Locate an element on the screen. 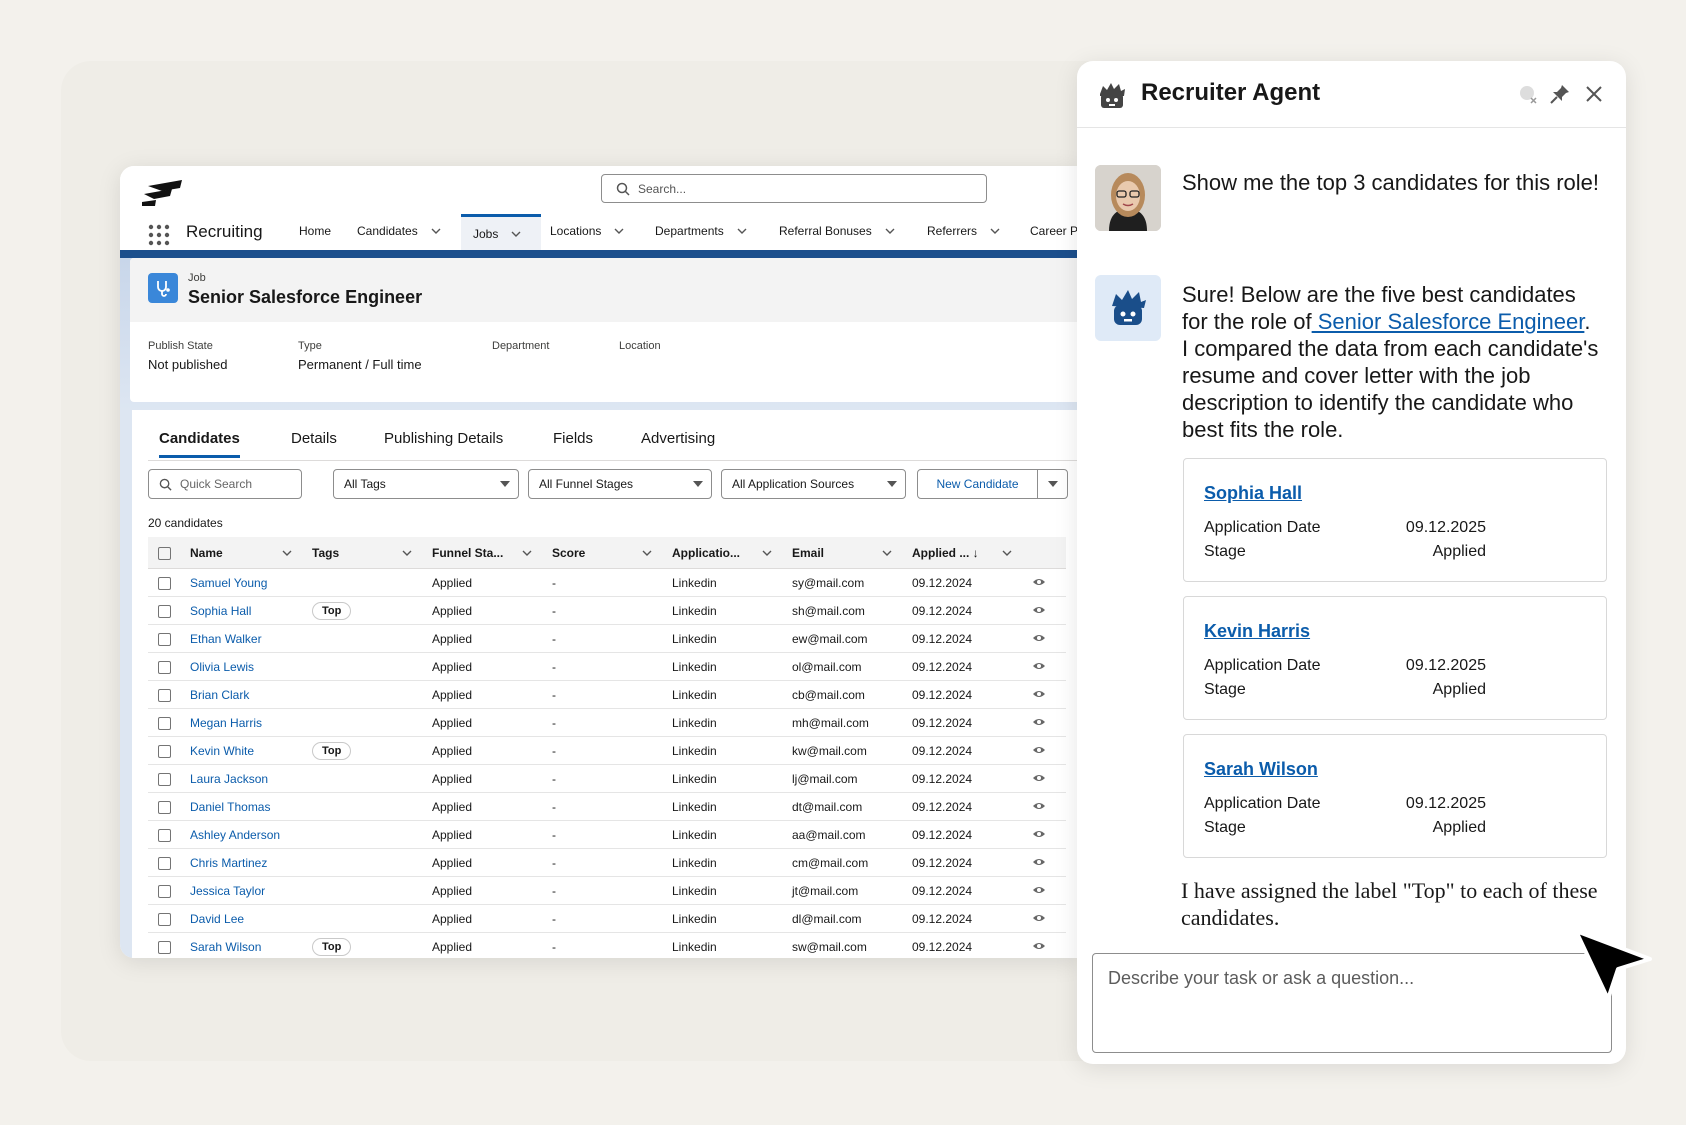 Image resolution: width=1686 pixels, height=1125 pixels. application-source-filter-select: All Application Sources is located at coordinates (813, 484).